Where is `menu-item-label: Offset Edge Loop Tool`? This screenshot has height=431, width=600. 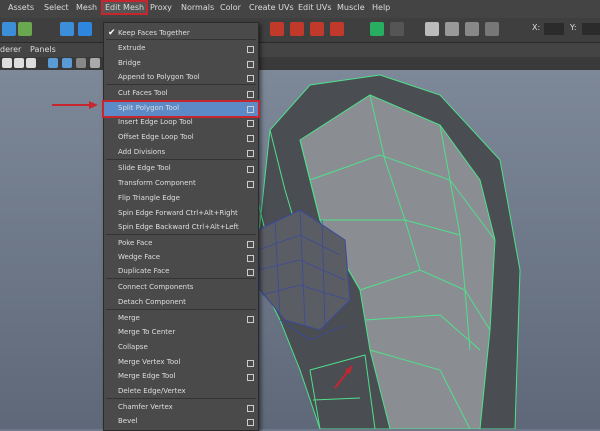
menu-item-label: Offset Edge Loop Tool is located at coordinates (156, 137).